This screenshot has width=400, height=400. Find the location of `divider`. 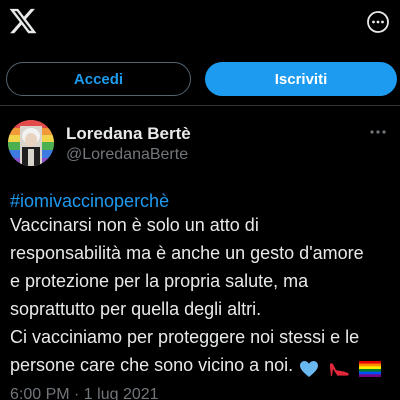

divider is located at coordinates (200, 105).